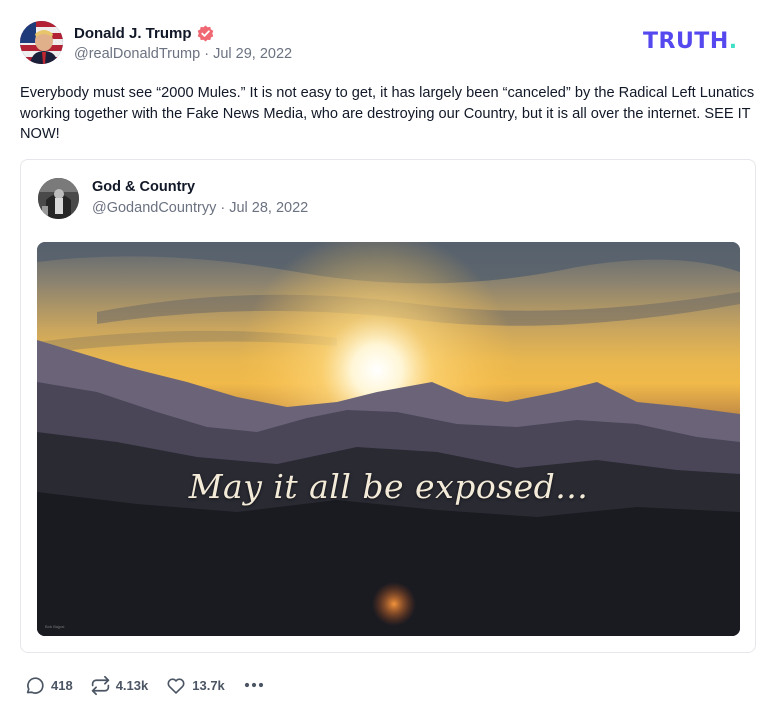  I want to click on like-button: 13.7k, so click(195, 685).